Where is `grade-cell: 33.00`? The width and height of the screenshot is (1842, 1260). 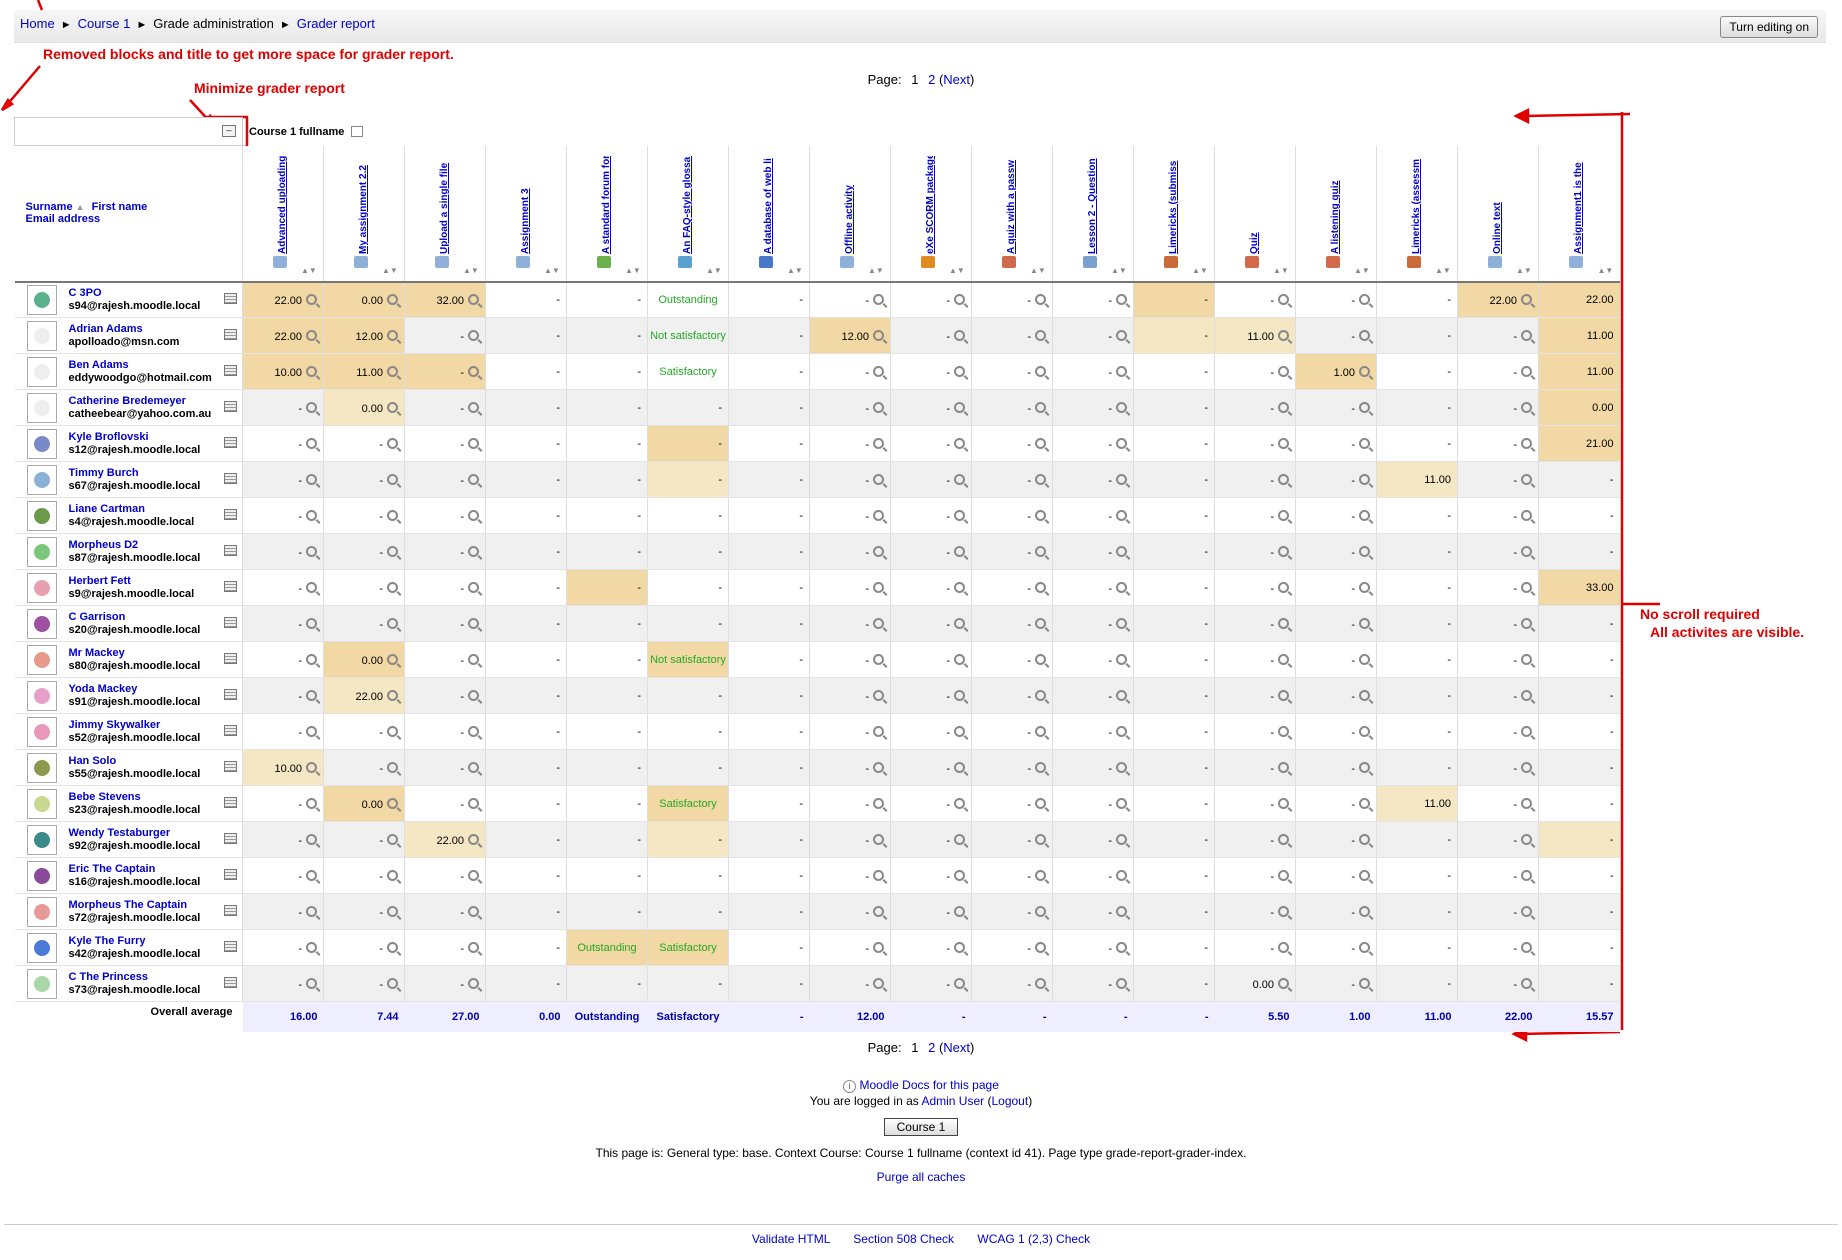
grade-cell: 33.00 is located at coordinates (1579, 587).